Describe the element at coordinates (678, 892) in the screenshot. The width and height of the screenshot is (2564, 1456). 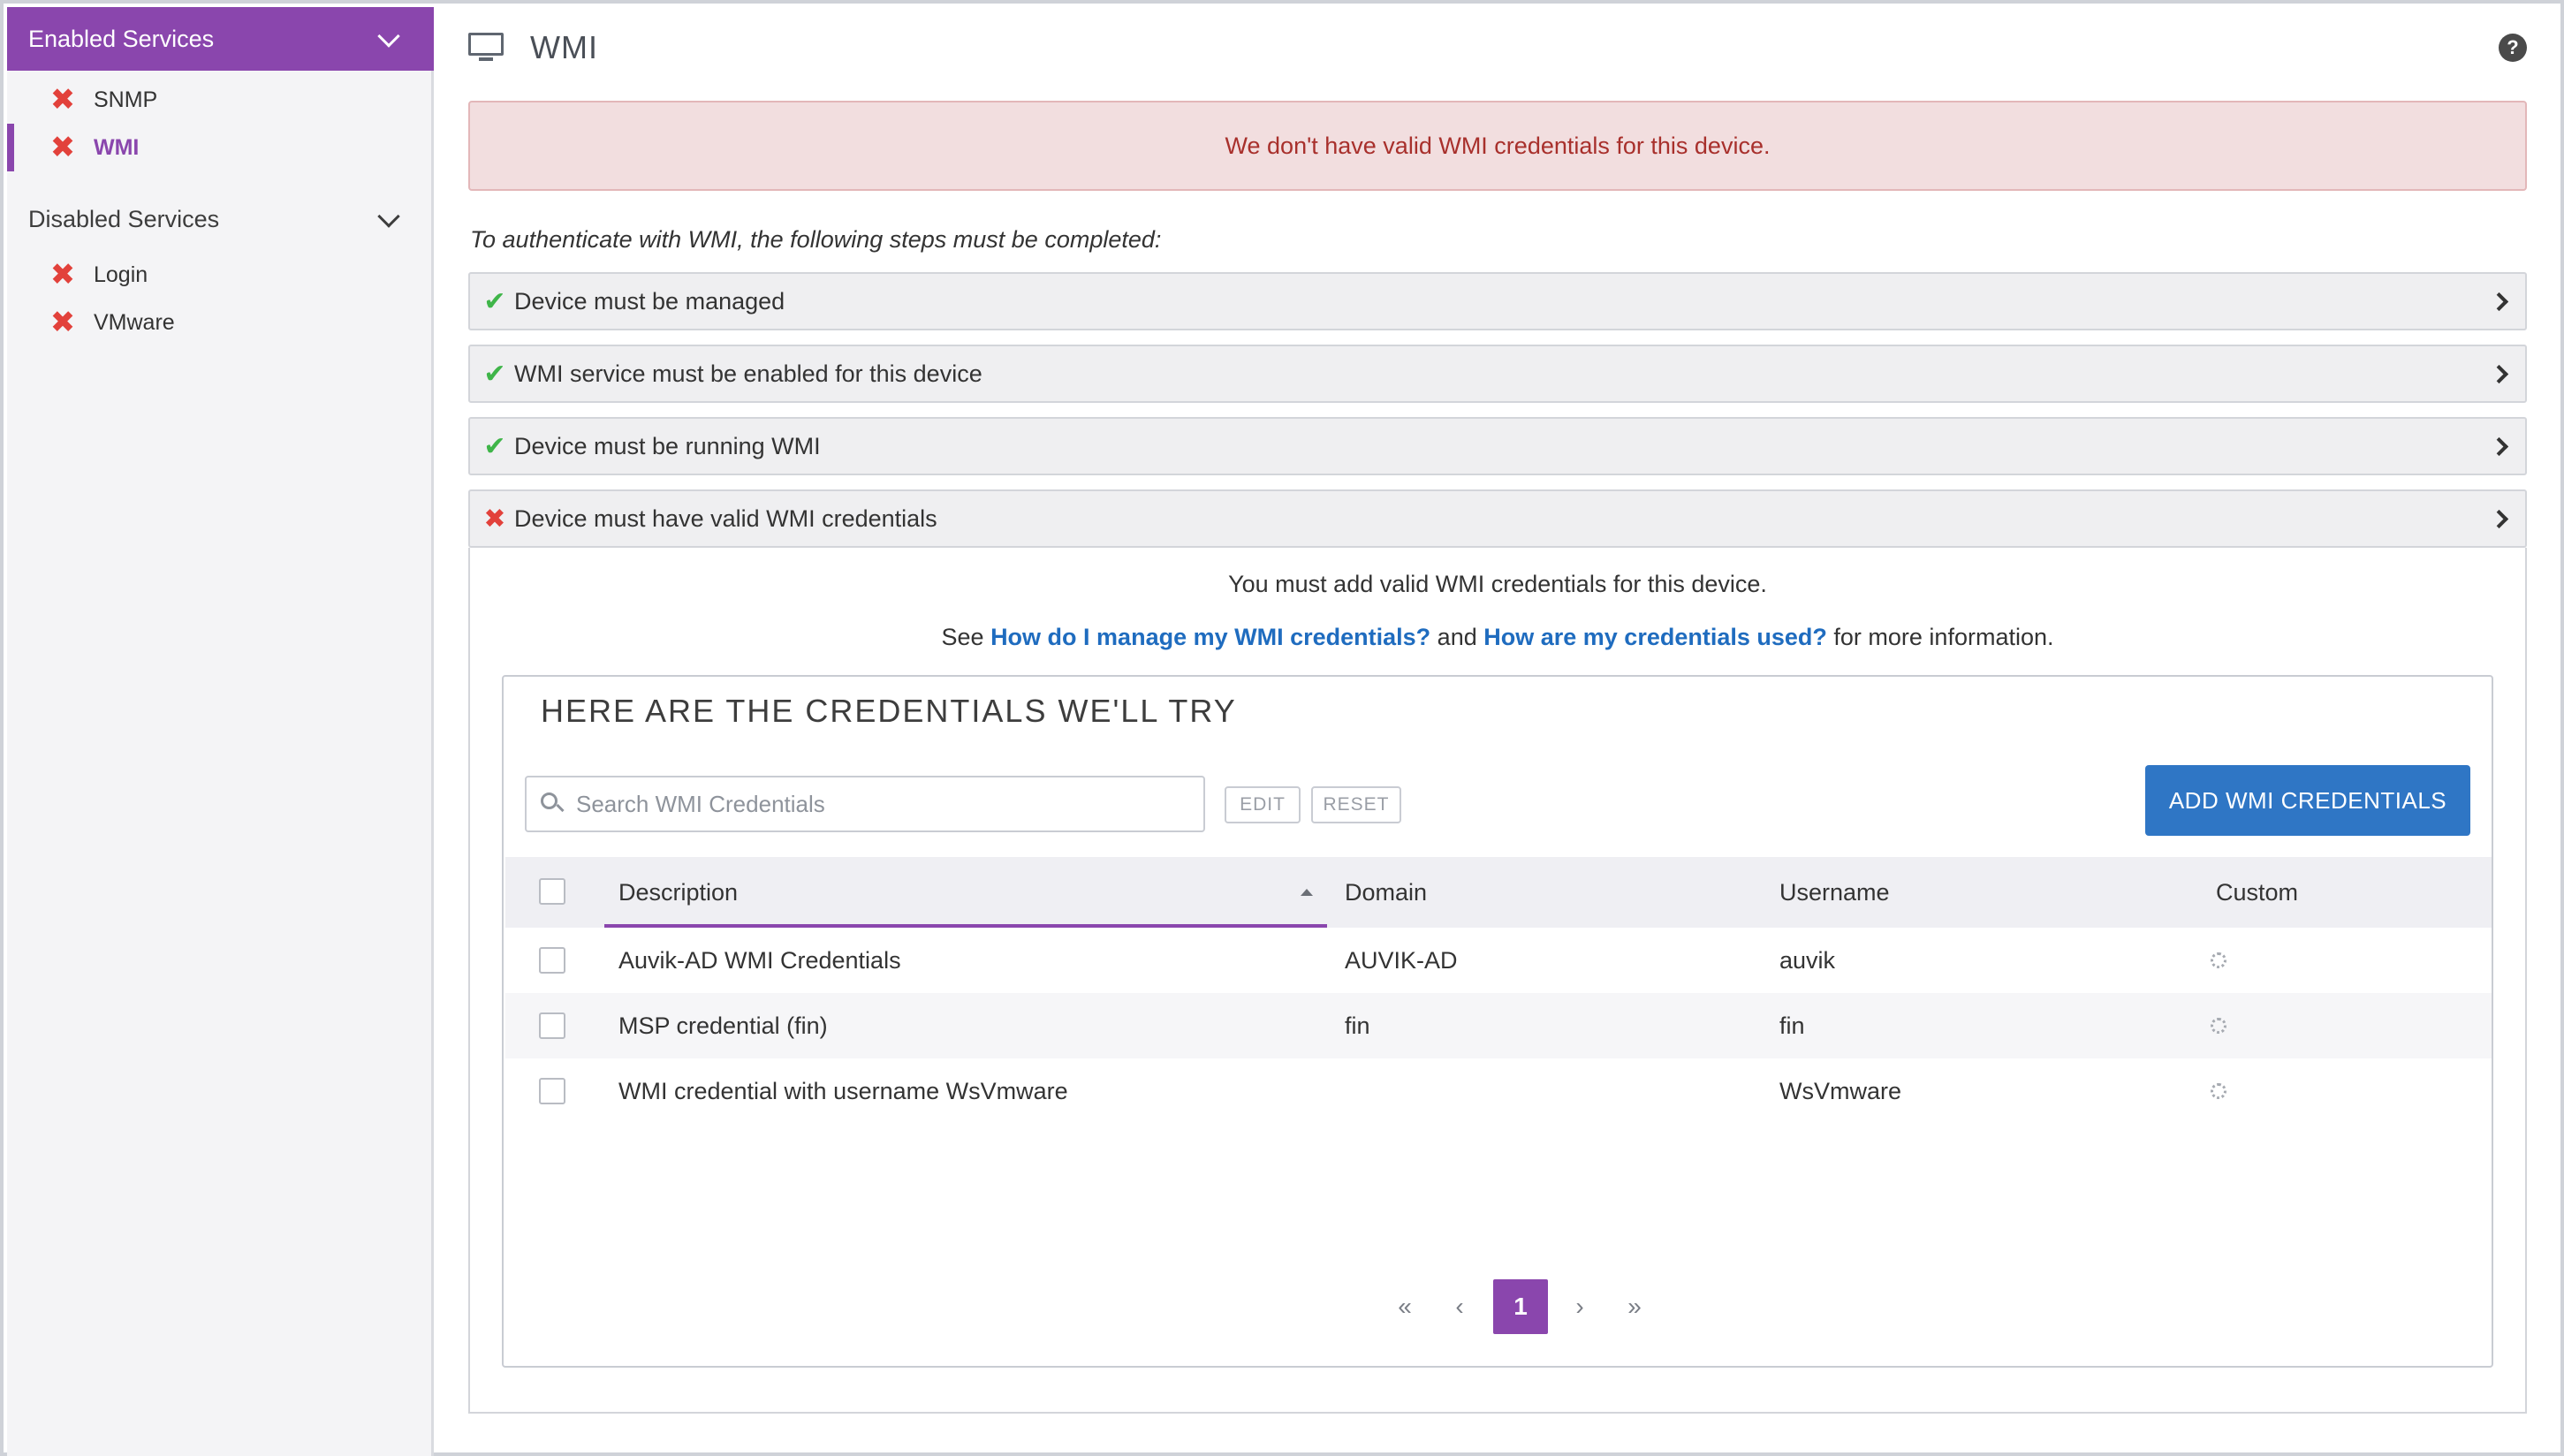
I see `column-header-description: Description` at that location.